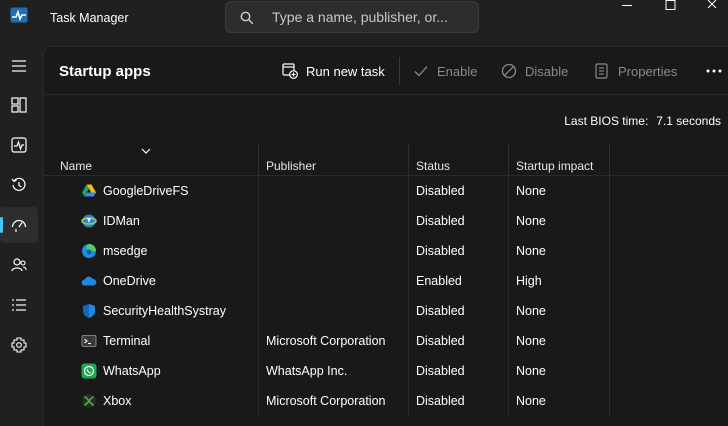 This screenshot has width=728, height=426. What do you see at coordinates (76, 160) in the screenshot?
I see `column-header-name: Name` at bounding box center [76, 160].